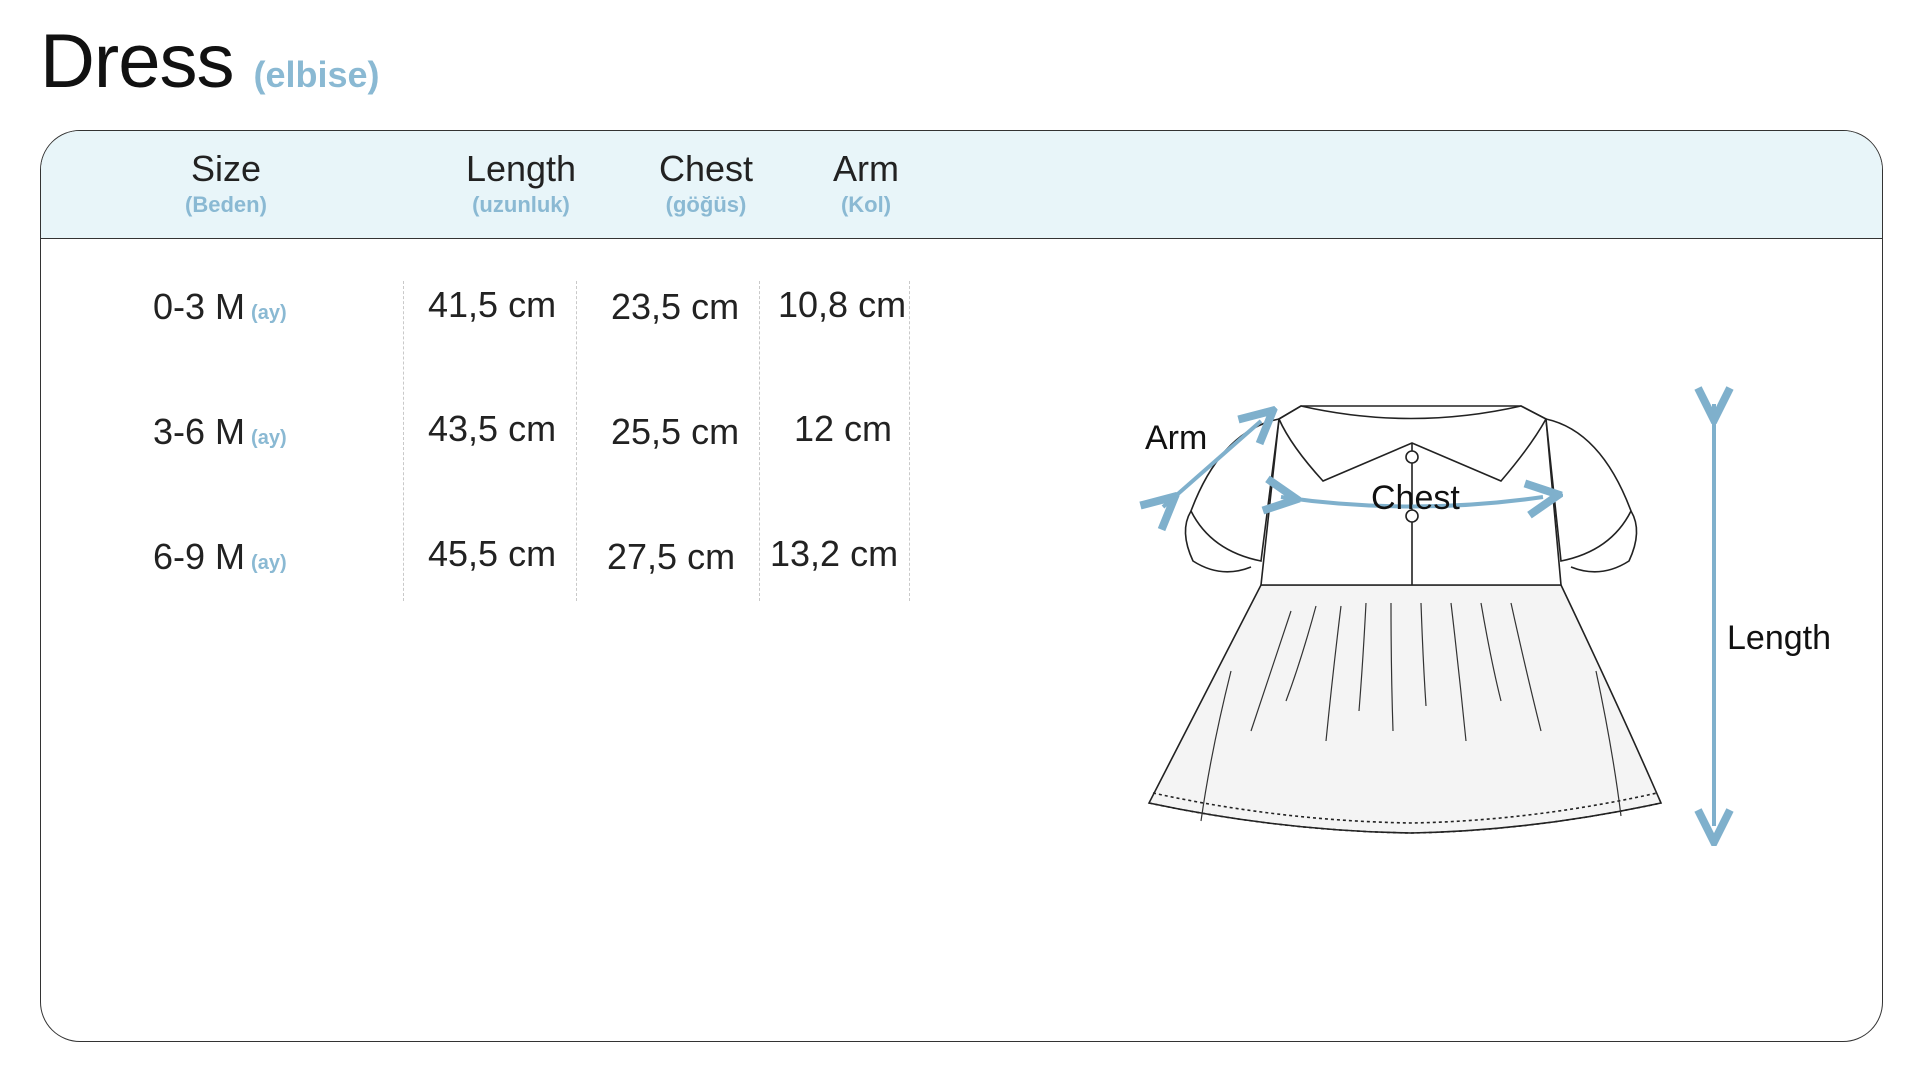 The width and height of the screenshot is (1920, 1080). What do you see at coordinates (316, 74) in the screenshot?
I see `title-subtitle: (elbise)` at bounding box center [316, 74].